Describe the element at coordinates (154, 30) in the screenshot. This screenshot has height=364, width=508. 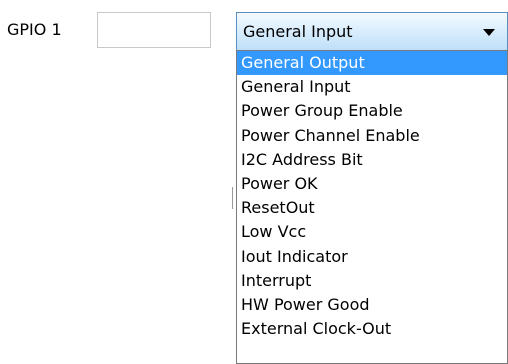
I see `gpio-value-field` at that location.